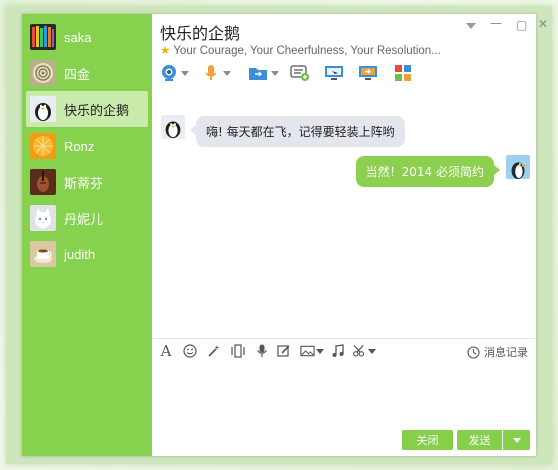 The image size is (558, 470). What do you see at coordinates (211, 72) in the screenshot?
I see `microphone-icon` at bounding box center [211, 72].